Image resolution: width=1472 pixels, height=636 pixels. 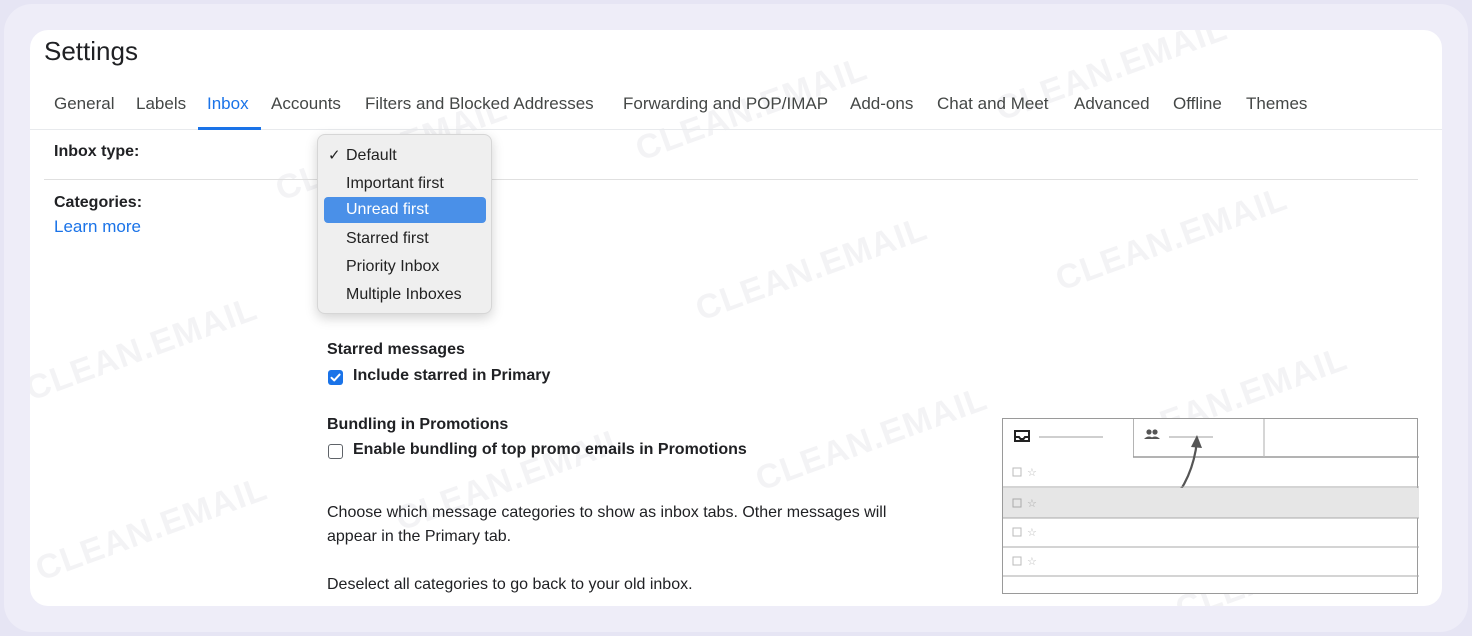 I want to click on tab-inbox: Inbox, so click(x=228, y=104).